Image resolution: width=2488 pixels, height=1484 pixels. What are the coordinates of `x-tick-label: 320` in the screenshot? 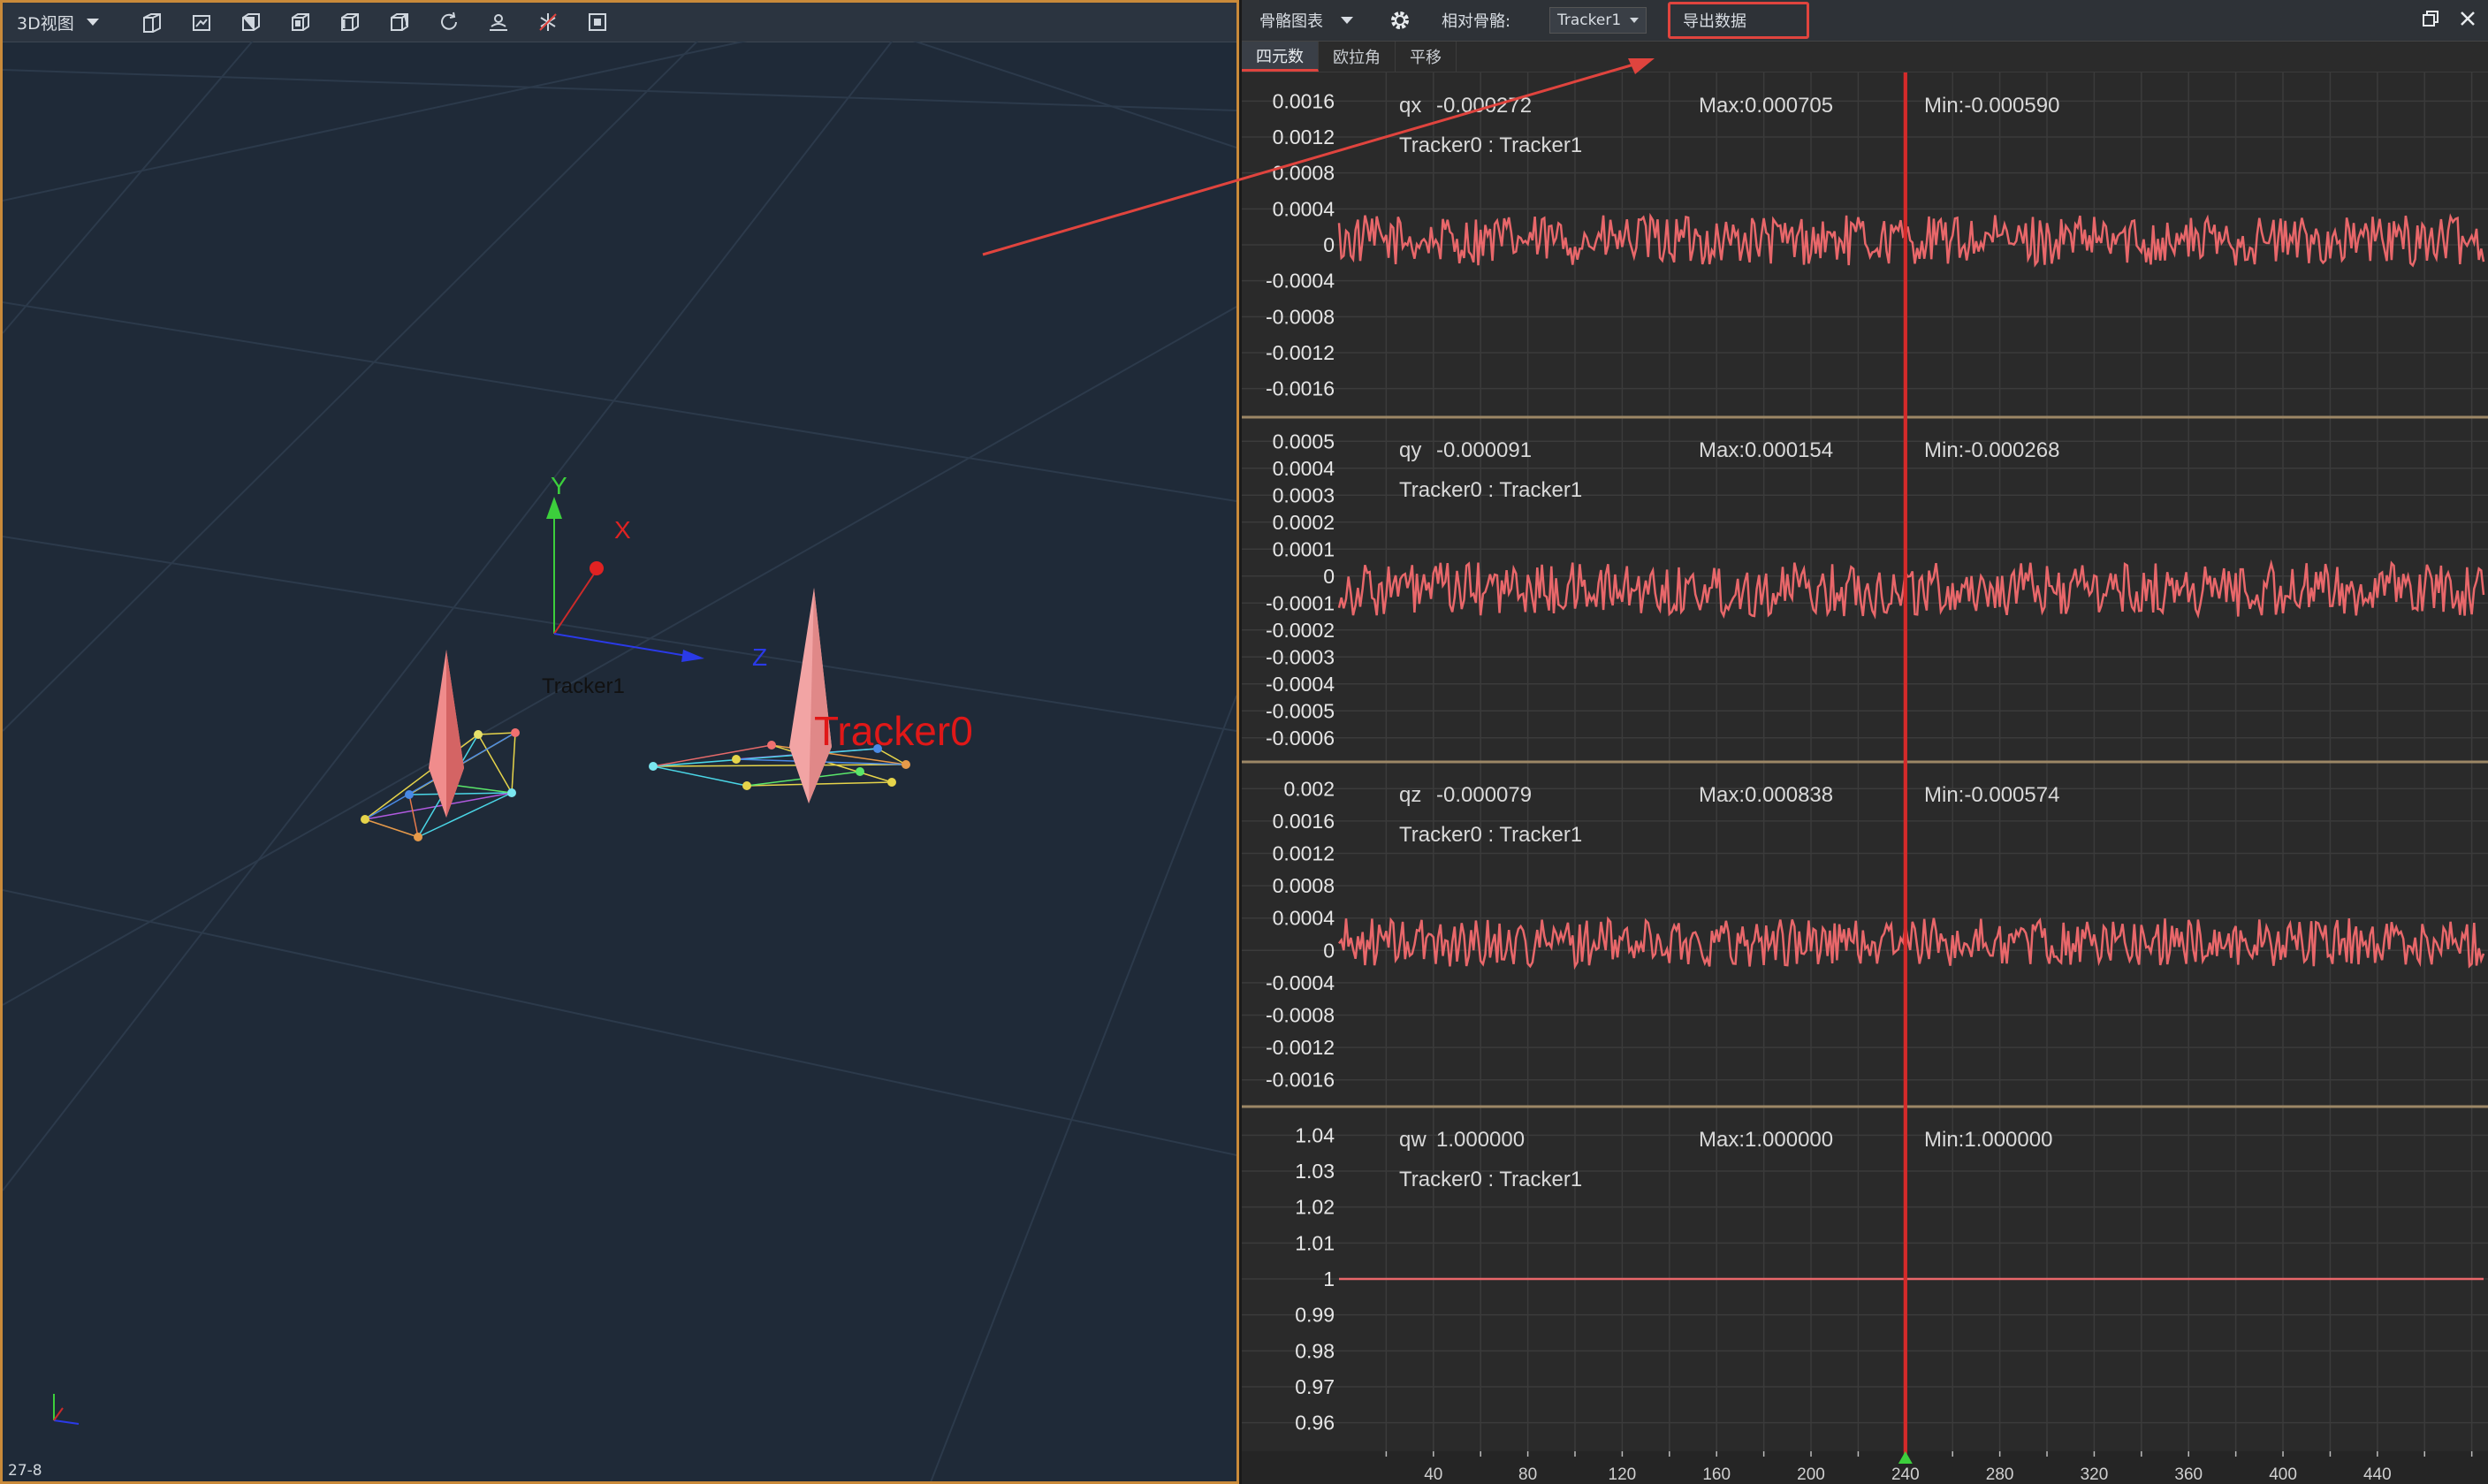 It's located at (2095, 1474).